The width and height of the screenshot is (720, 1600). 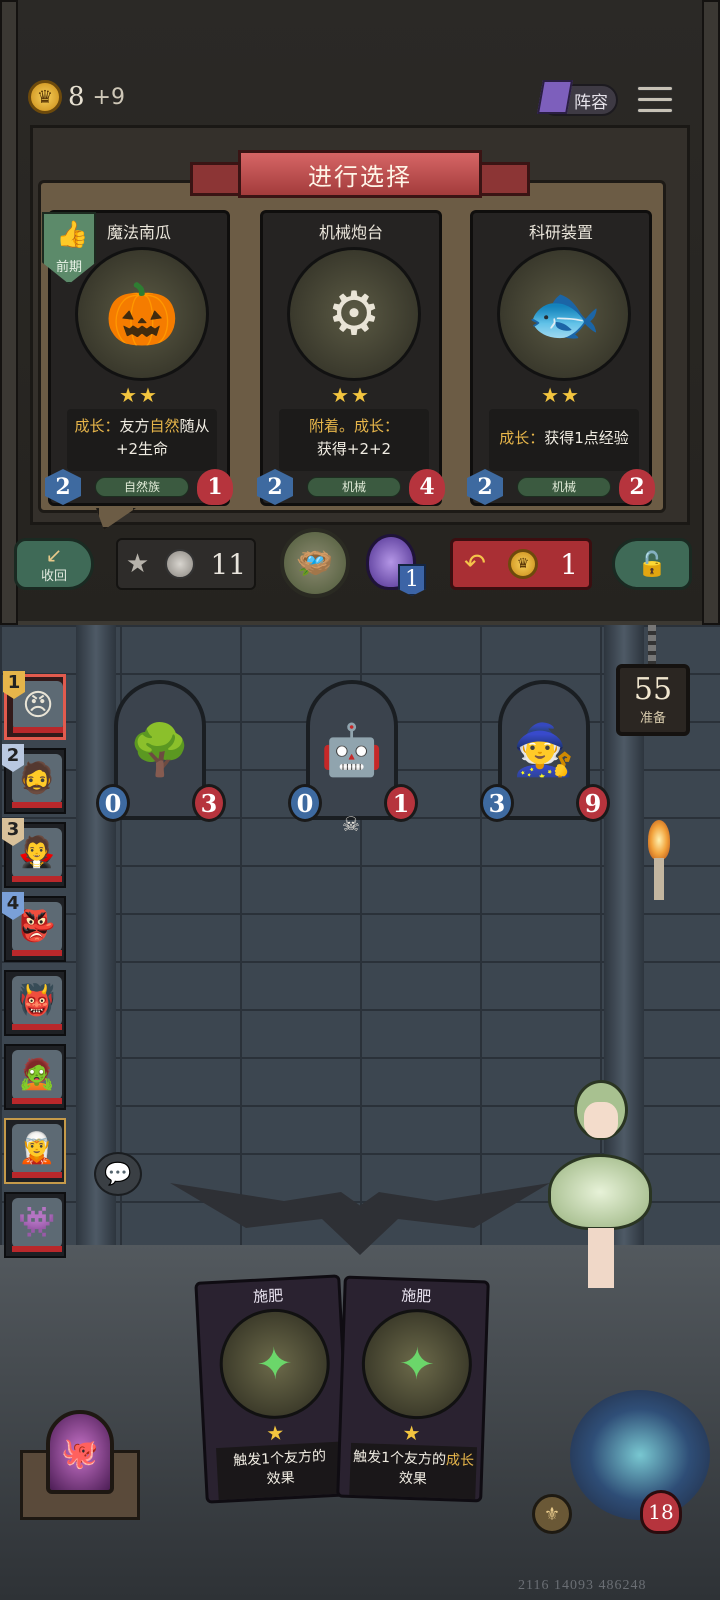 I want to click on hand-card-fertilize-2: 施肥 ✦ ★ 触发1个友方的成长 效果, so click(x=413, y=1389).